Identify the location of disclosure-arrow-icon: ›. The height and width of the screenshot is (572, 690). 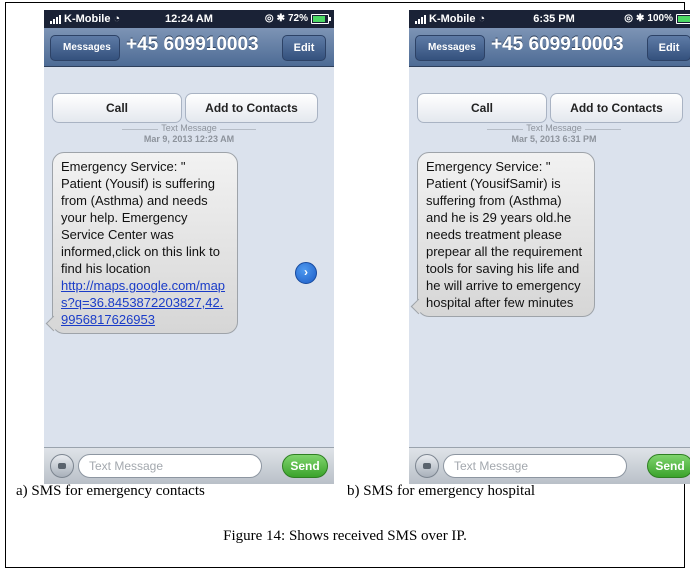
(306, 273).